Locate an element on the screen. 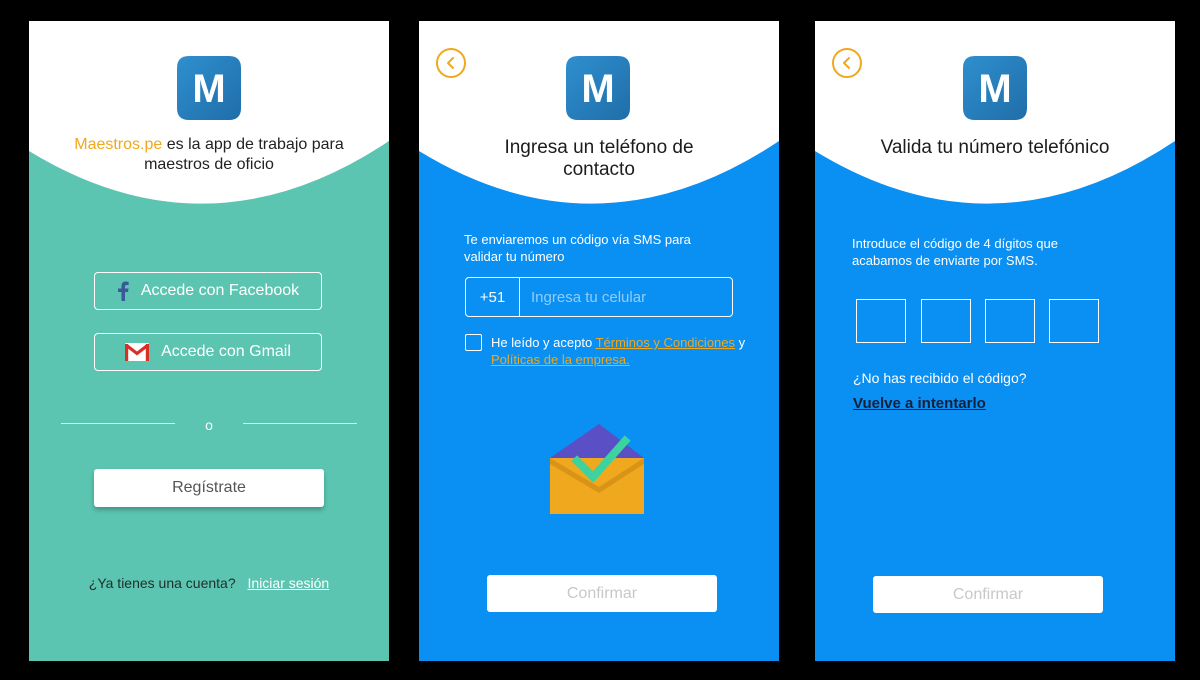 The width and height of the screenshot is (1200, 680). phone-field-group: +51 is located at coordinates (599, 297).